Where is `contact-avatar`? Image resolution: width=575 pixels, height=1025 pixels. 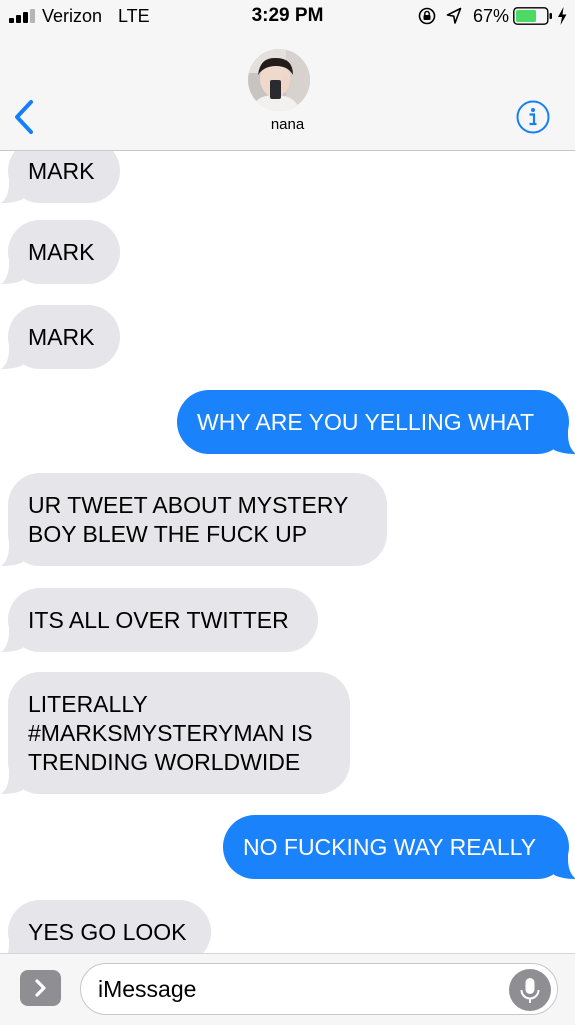
contact-avatar is located at coordinates (279, 80).